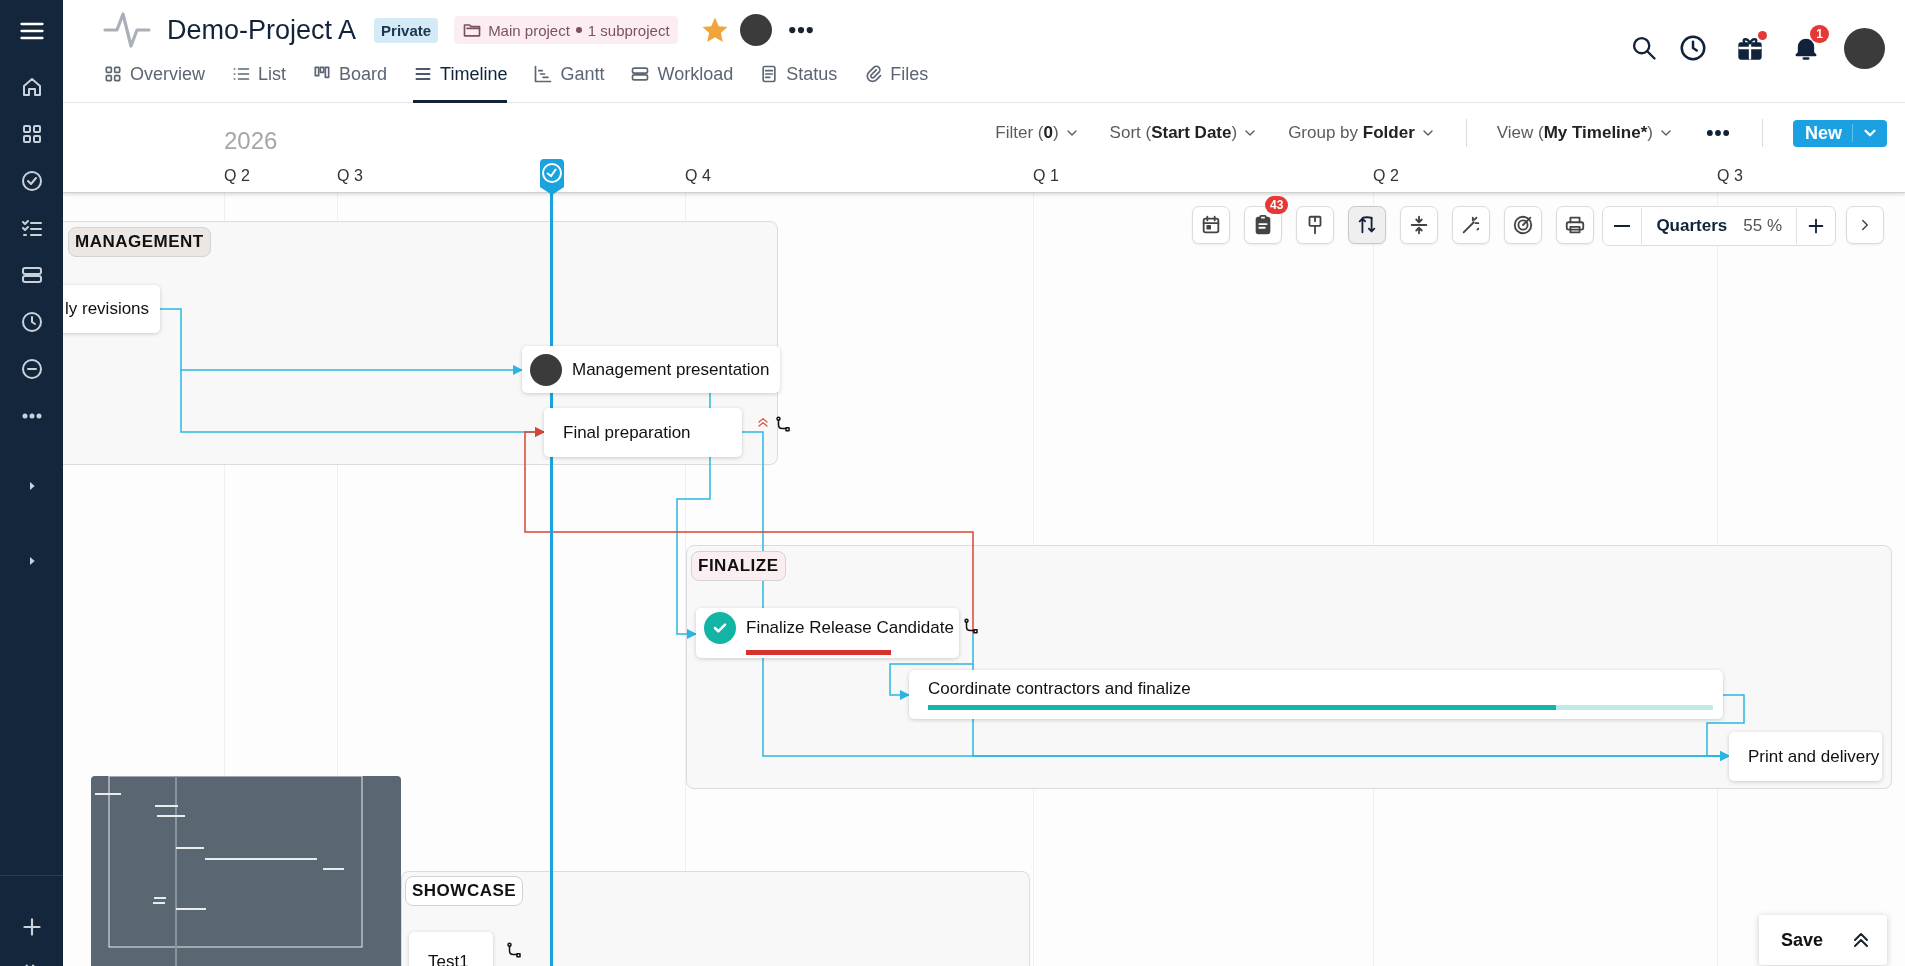  I want to click on task-title: Final preparation, so click(627, 432).